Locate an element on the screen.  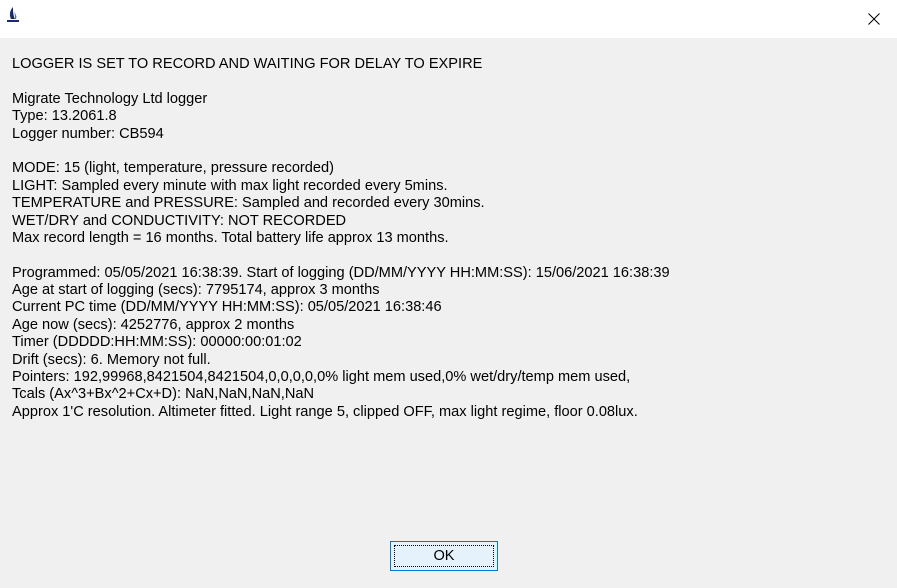
migrate-logo-icon is located at coordinates (13, 14).